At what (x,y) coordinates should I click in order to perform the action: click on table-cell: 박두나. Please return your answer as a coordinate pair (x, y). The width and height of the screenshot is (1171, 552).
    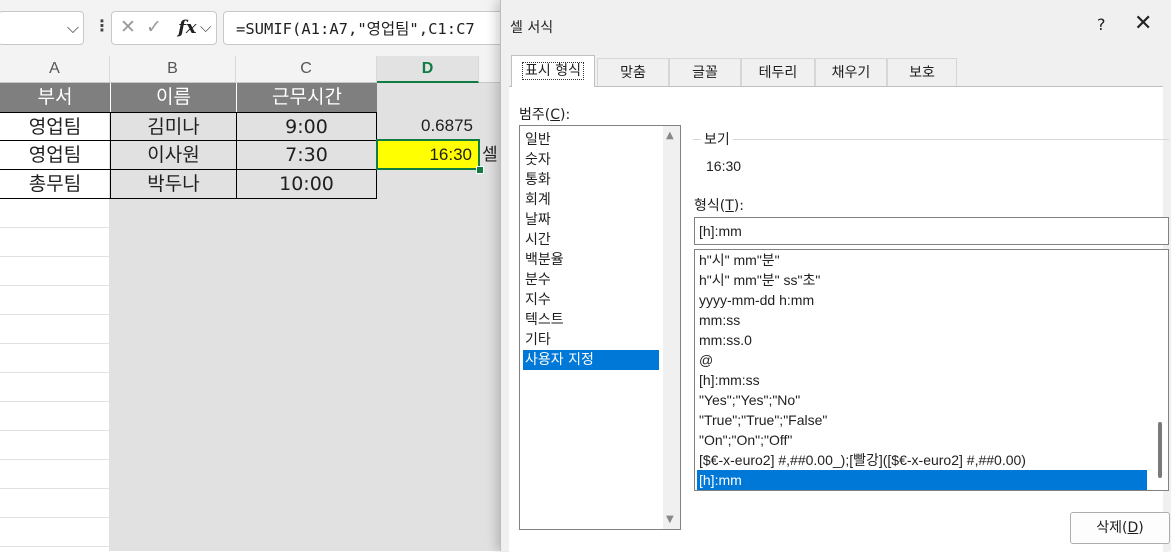
    Looking at the image, I should click on (173, 184).